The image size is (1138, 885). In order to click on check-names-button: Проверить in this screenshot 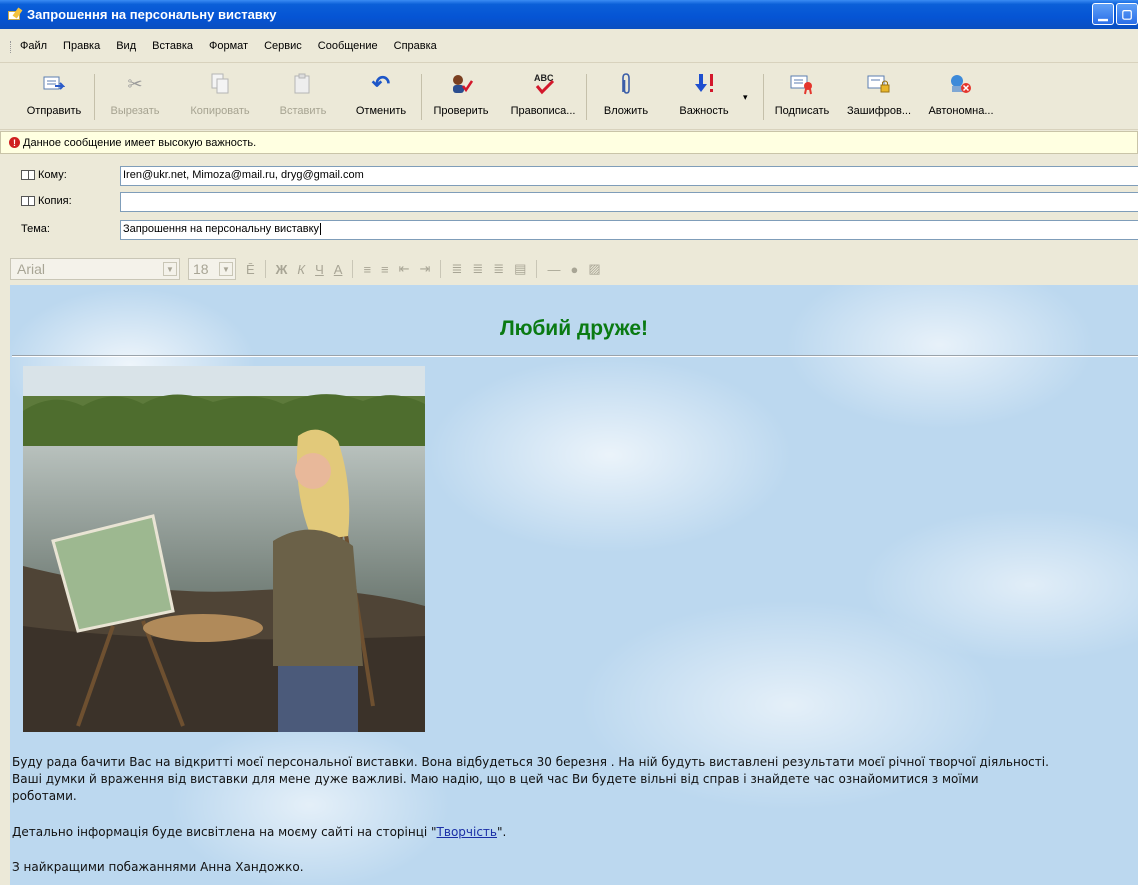, I will do `click(461, 94)`.